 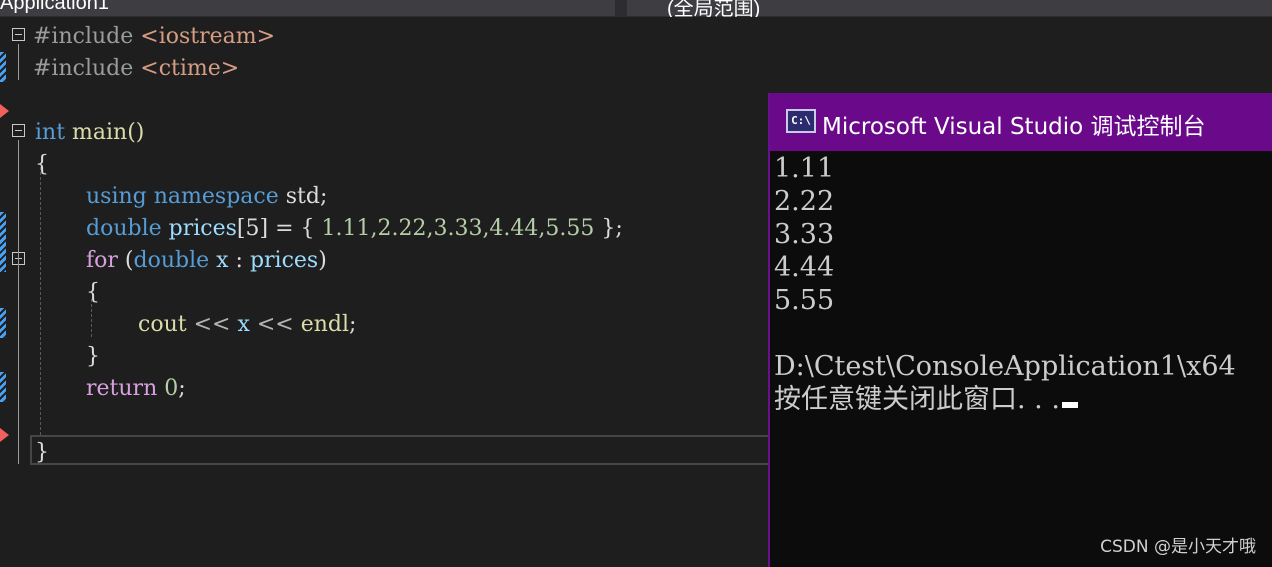 I want to click on console-prompt-line: 按任意键关闭此窗口. . ., so click(x=926, y=399).